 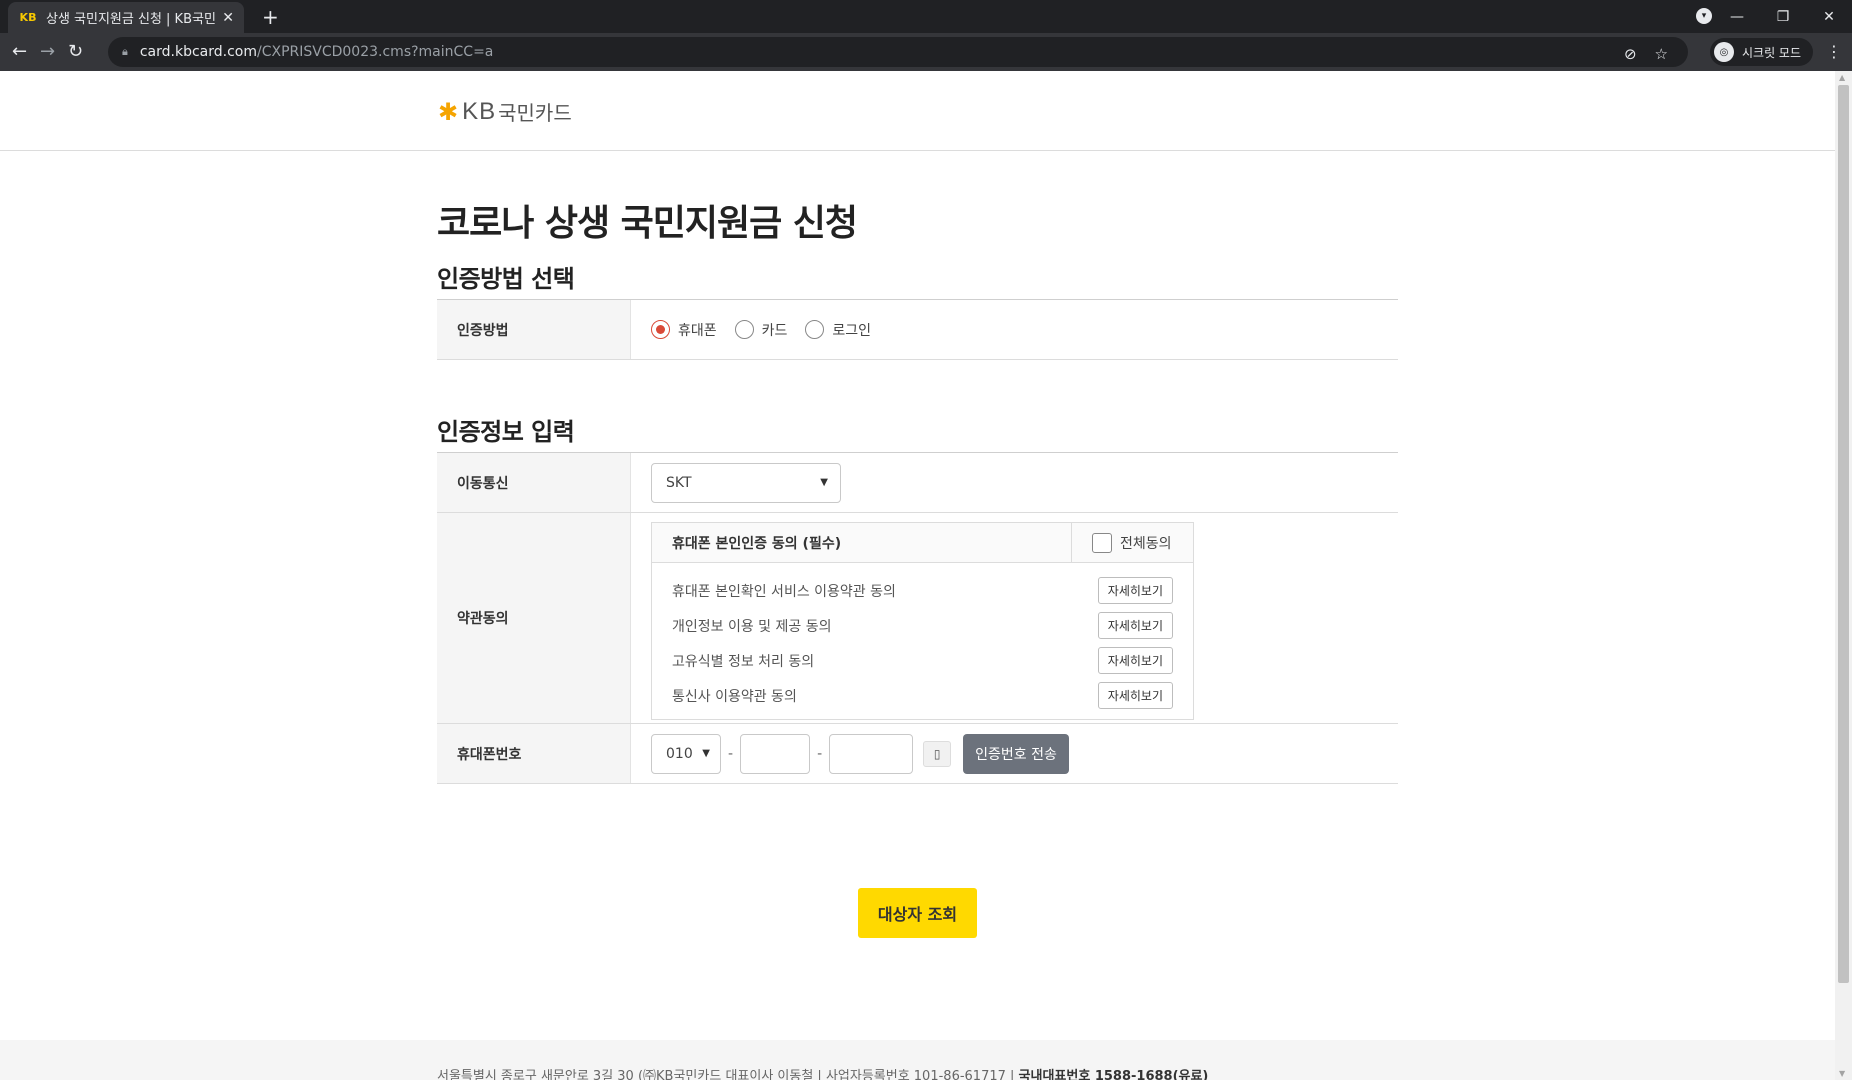 What do you see at coordinates (757, 543) in the screenshot?
I see `terms-header-label: 휴대폰 본인인증 동의 (필수)` at bounding box center [757, 543].